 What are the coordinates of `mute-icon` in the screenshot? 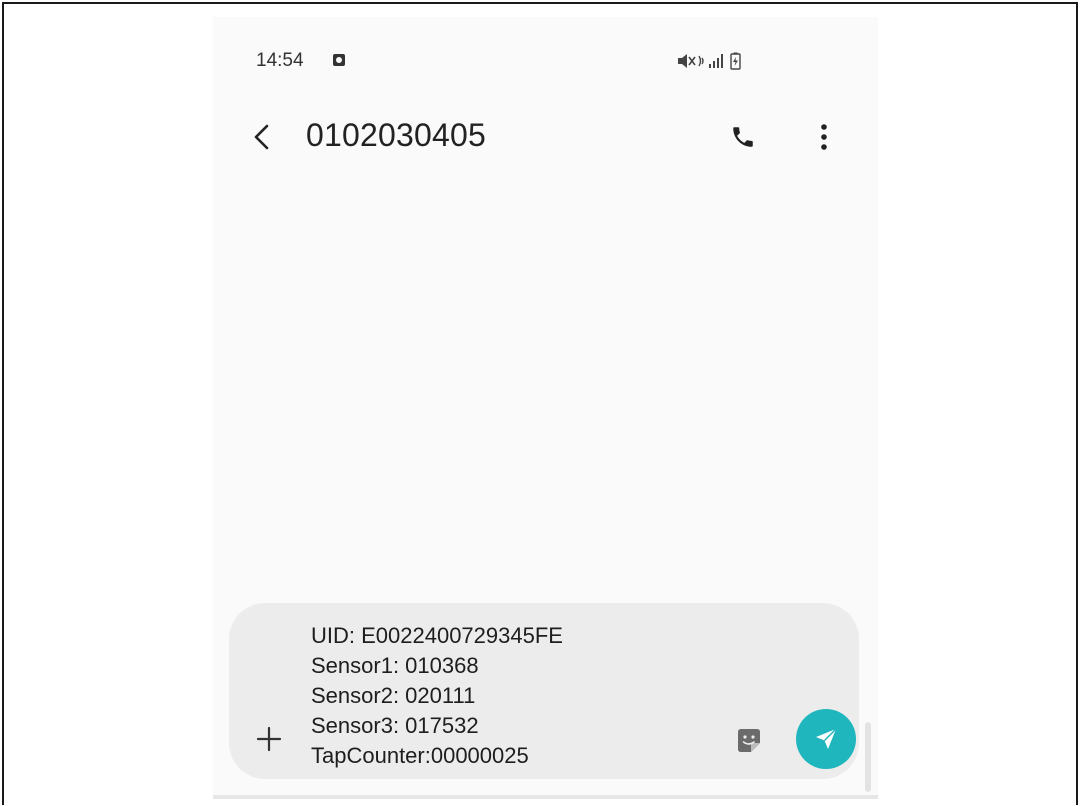 It's located at (687, 61).